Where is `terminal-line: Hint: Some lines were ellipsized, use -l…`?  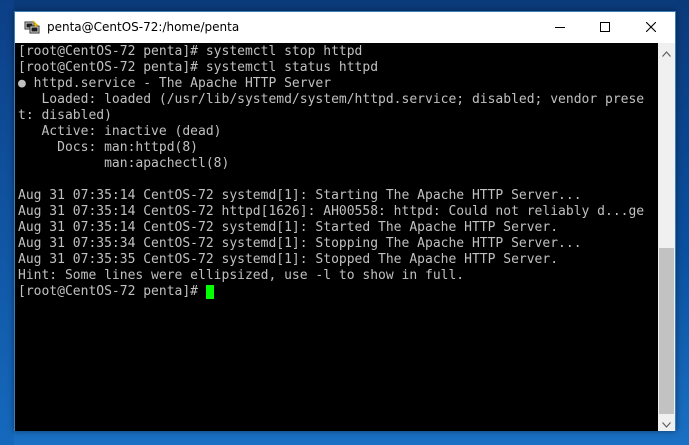
terminal-line: Hint: Some lines were ellipsized, use -l… is located at coordinates (241, 275).